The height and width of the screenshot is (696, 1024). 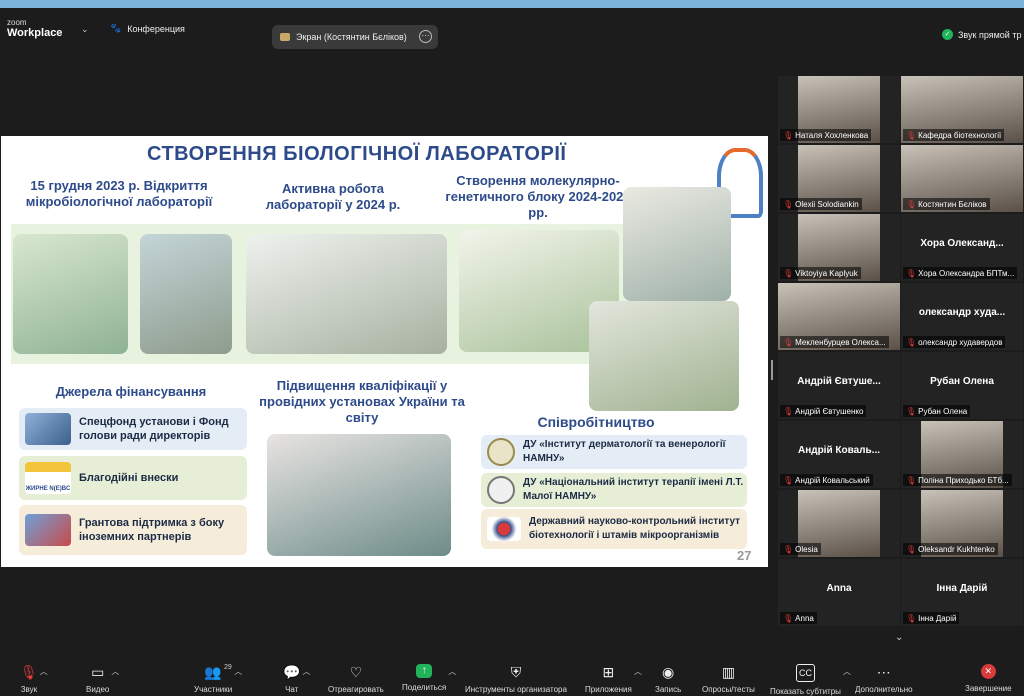 I want to click on participant-name: Anna, so click(x=804, y=618).